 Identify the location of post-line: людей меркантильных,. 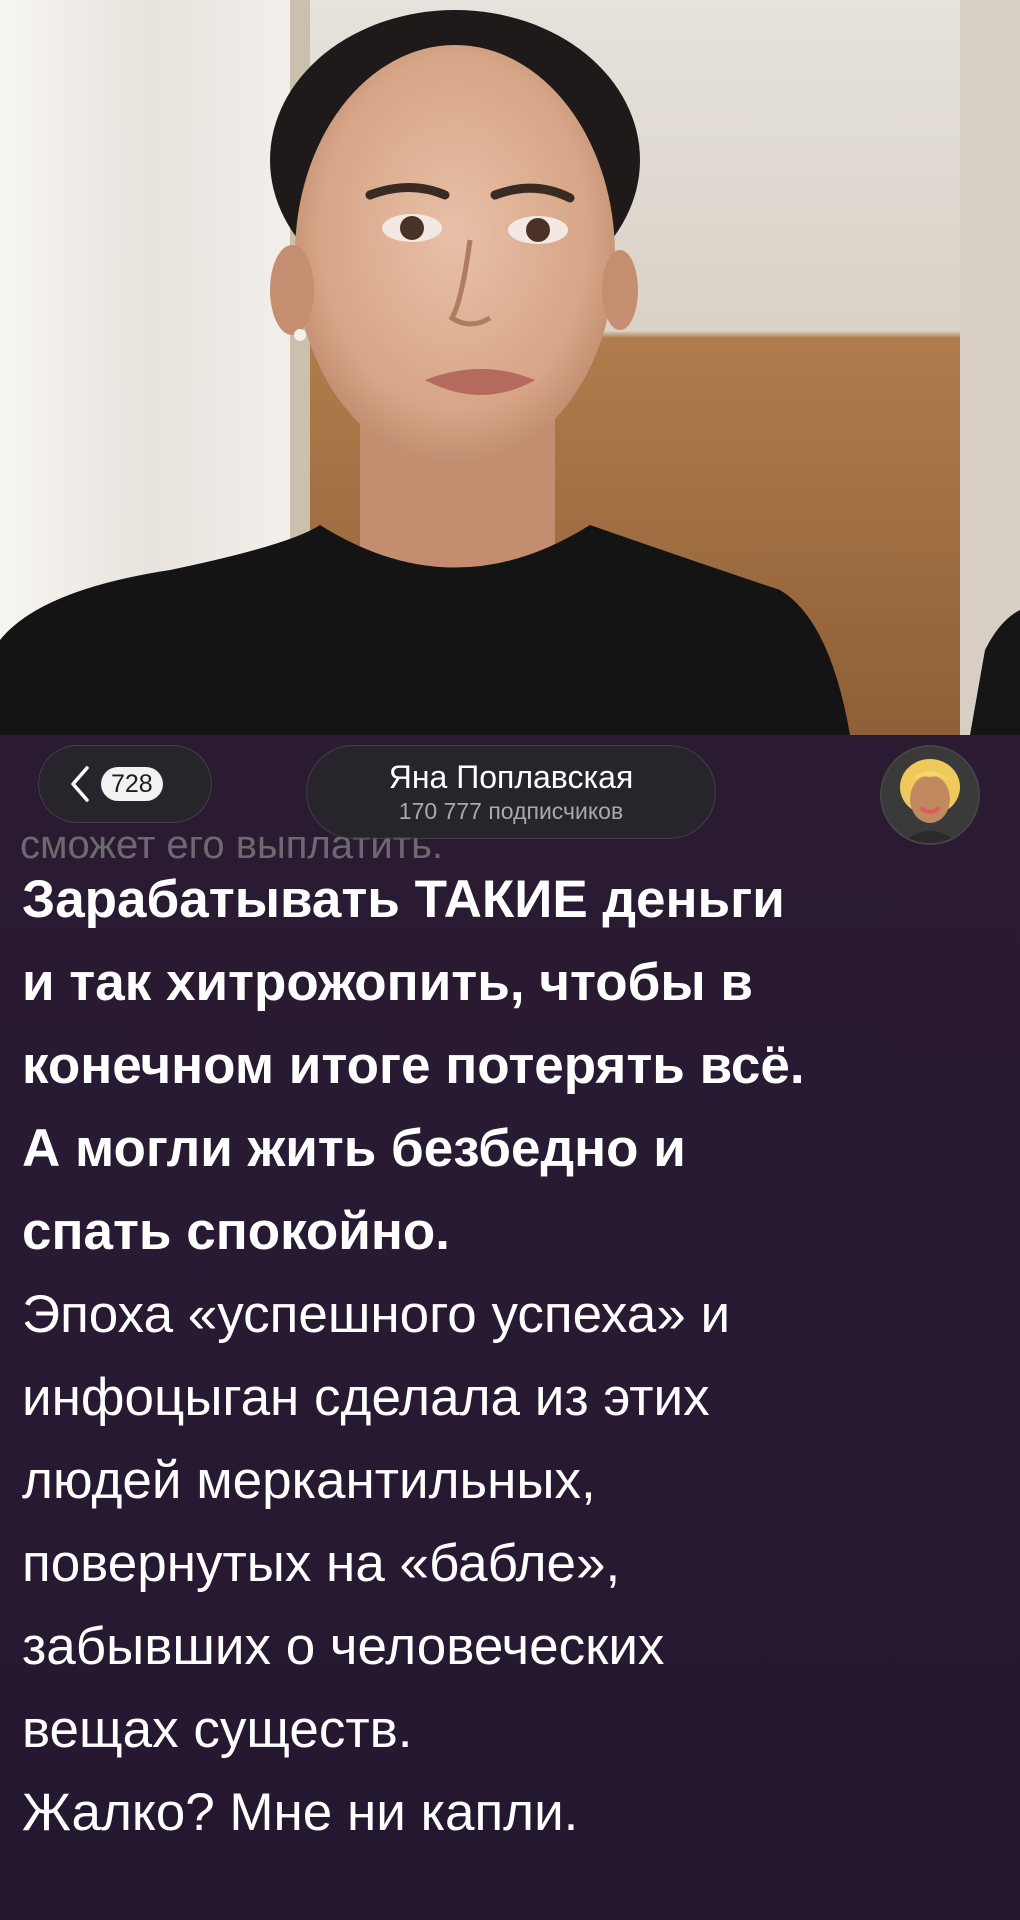
(309, 1480).